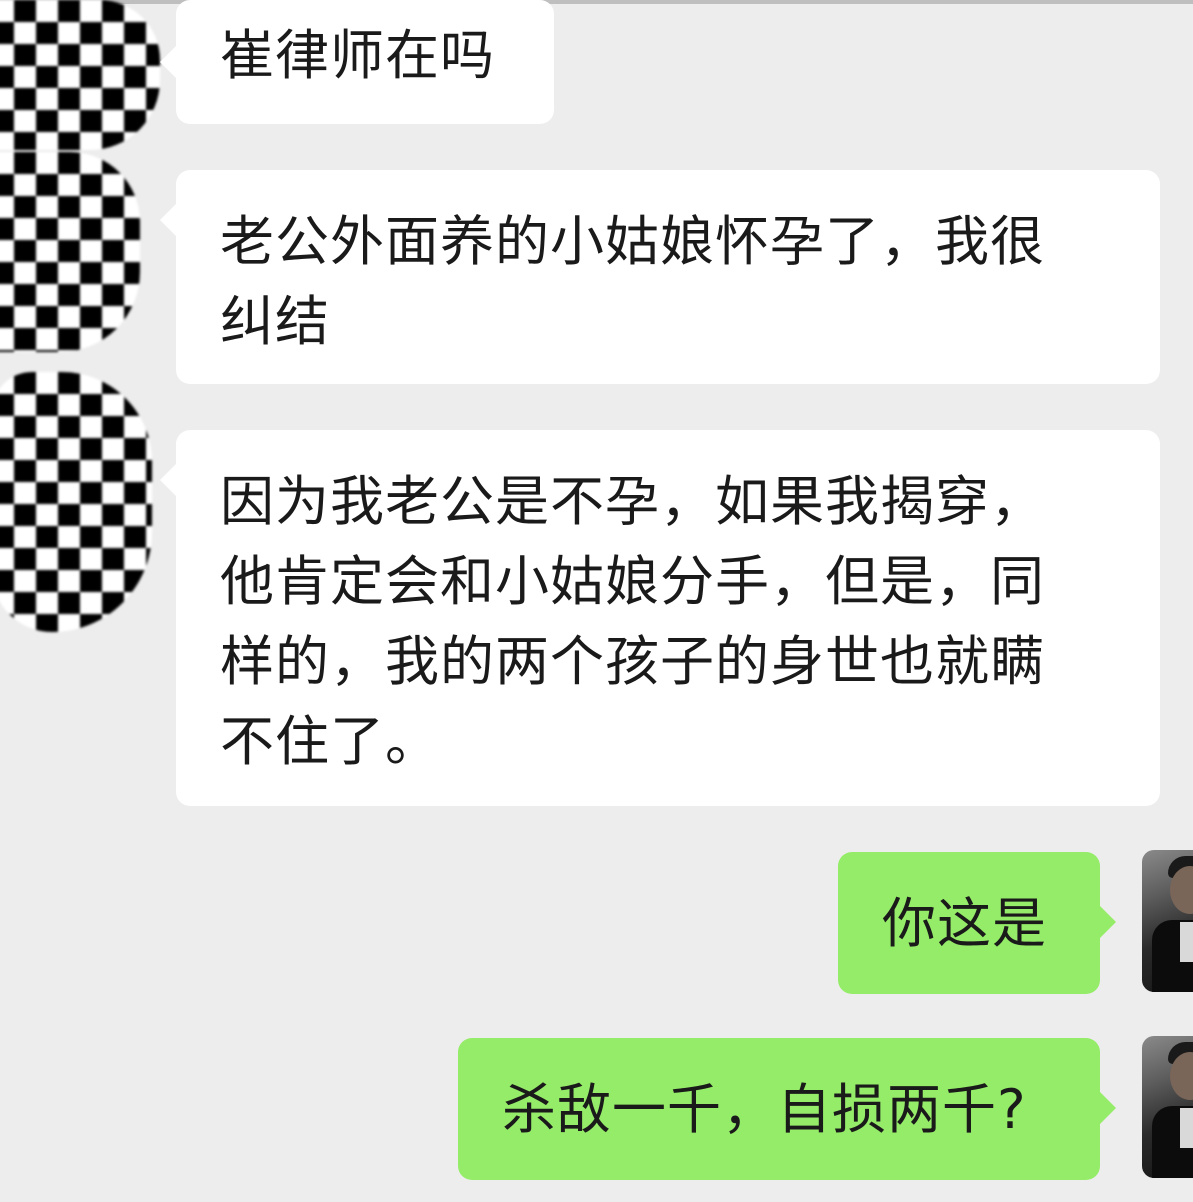 The height and width of the screenshot is (1202, 1193). What do you see at coordinates (357, 55) in the screenshot?
I see `message-text: 崔律师在吗` at bounding box center [357, 55].